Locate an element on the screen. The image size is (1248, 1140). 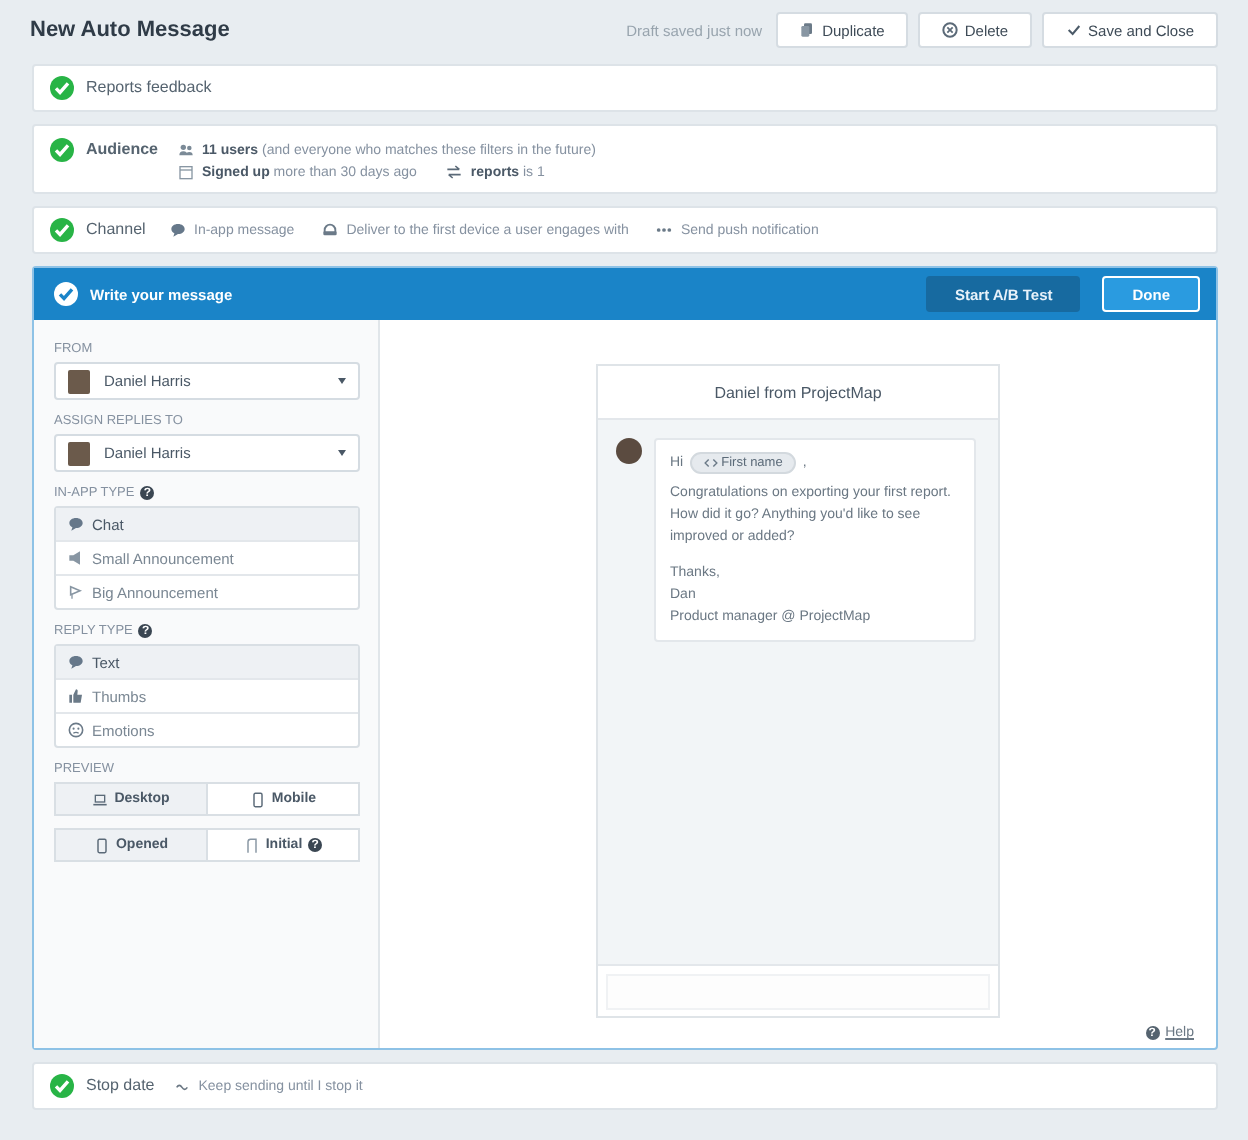
face-icon is located at coordinates (76, 730).